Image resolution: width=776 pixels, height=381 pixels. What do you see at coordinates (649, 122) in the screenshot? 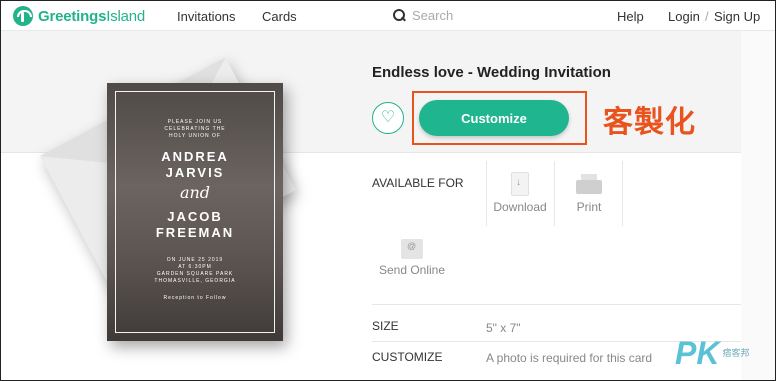
I see `annotation-label: 客製化` at bounding box center [649, 122].